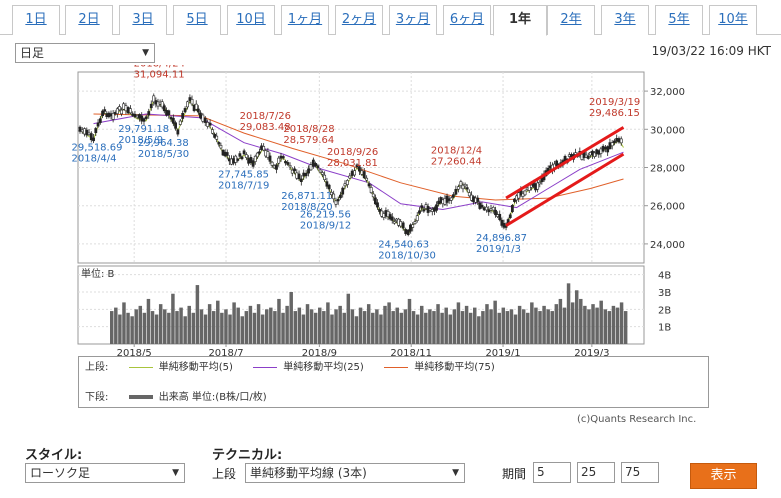  What do you see at coordinates (711, 51) in the screenshot?
I see `timestamp: 19/03/22 16:09 HKT` at bounding box center [711, 51].